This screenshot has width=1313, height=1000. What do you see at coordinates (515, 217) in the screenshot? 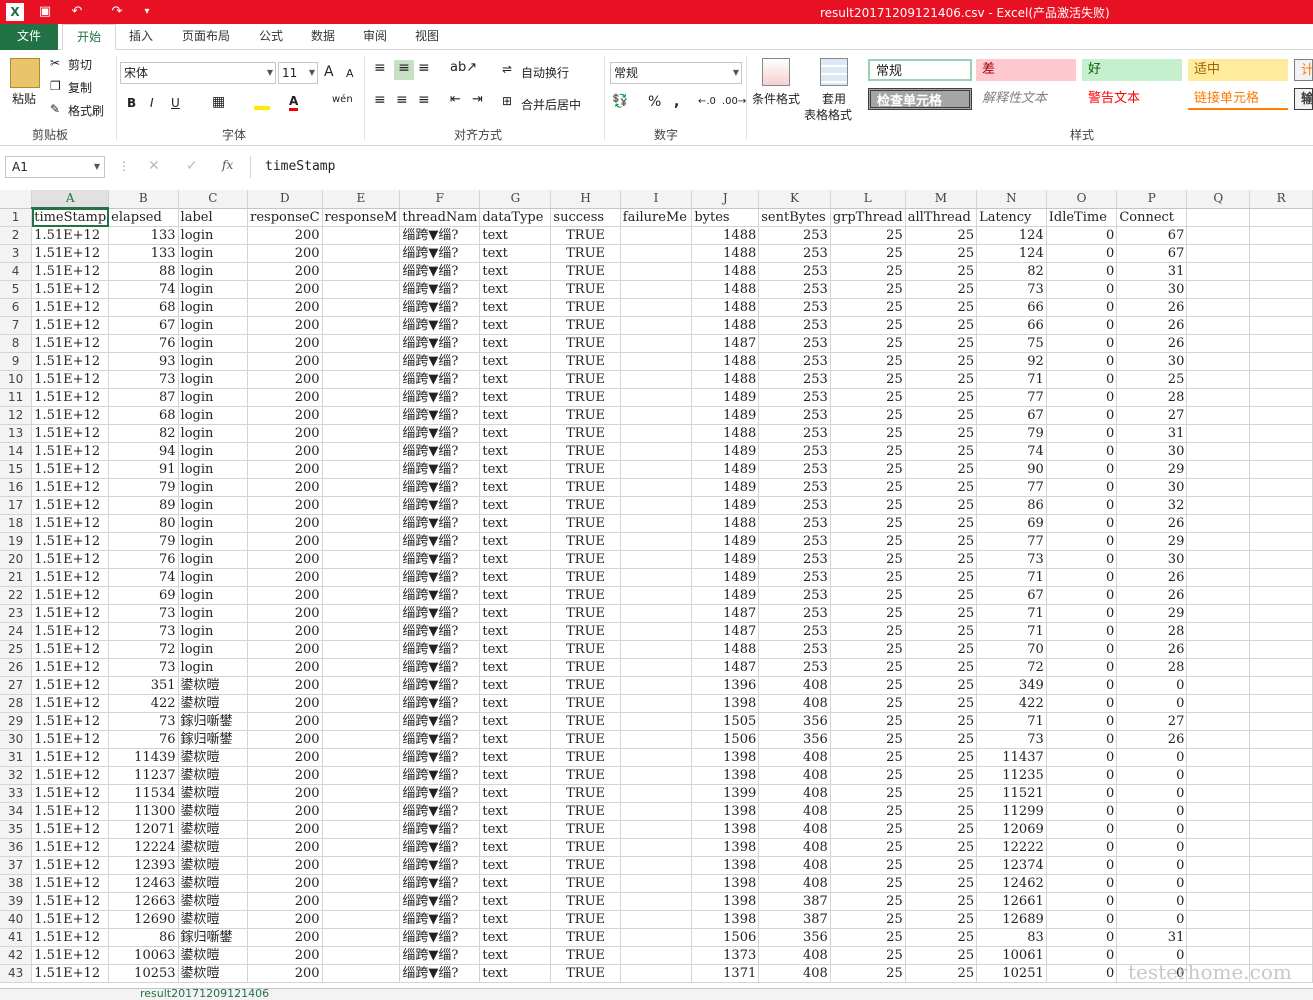
I see `header-cell: dataType` at bounding box center [515, 217].